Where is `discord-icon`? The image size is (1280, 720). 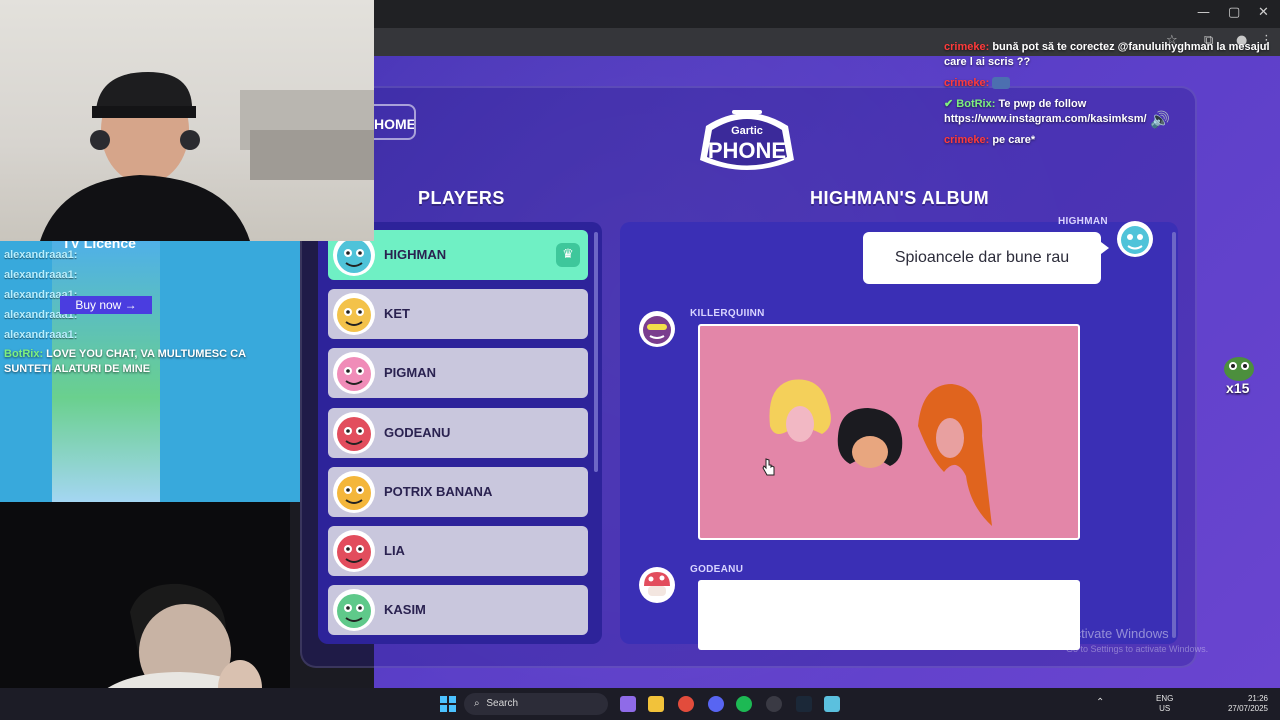 discord-icon is located at coordinates (716, 704).